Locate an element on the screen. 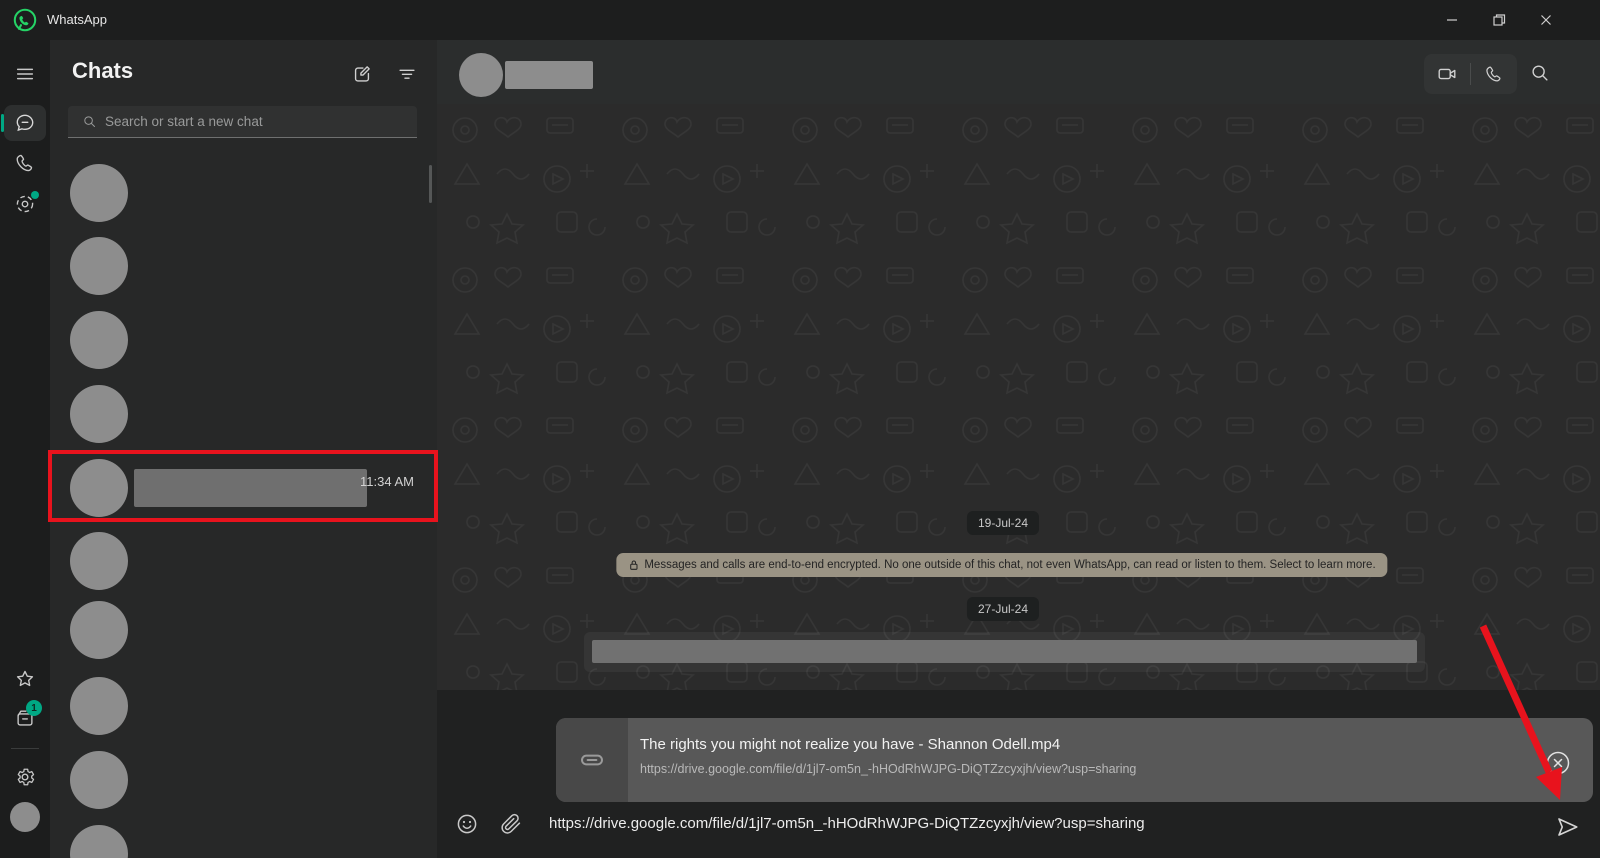 Image resolution: width=1600 pixels, height=858 pixels. search-in-chat-button is located at coordinates (1541, 74).